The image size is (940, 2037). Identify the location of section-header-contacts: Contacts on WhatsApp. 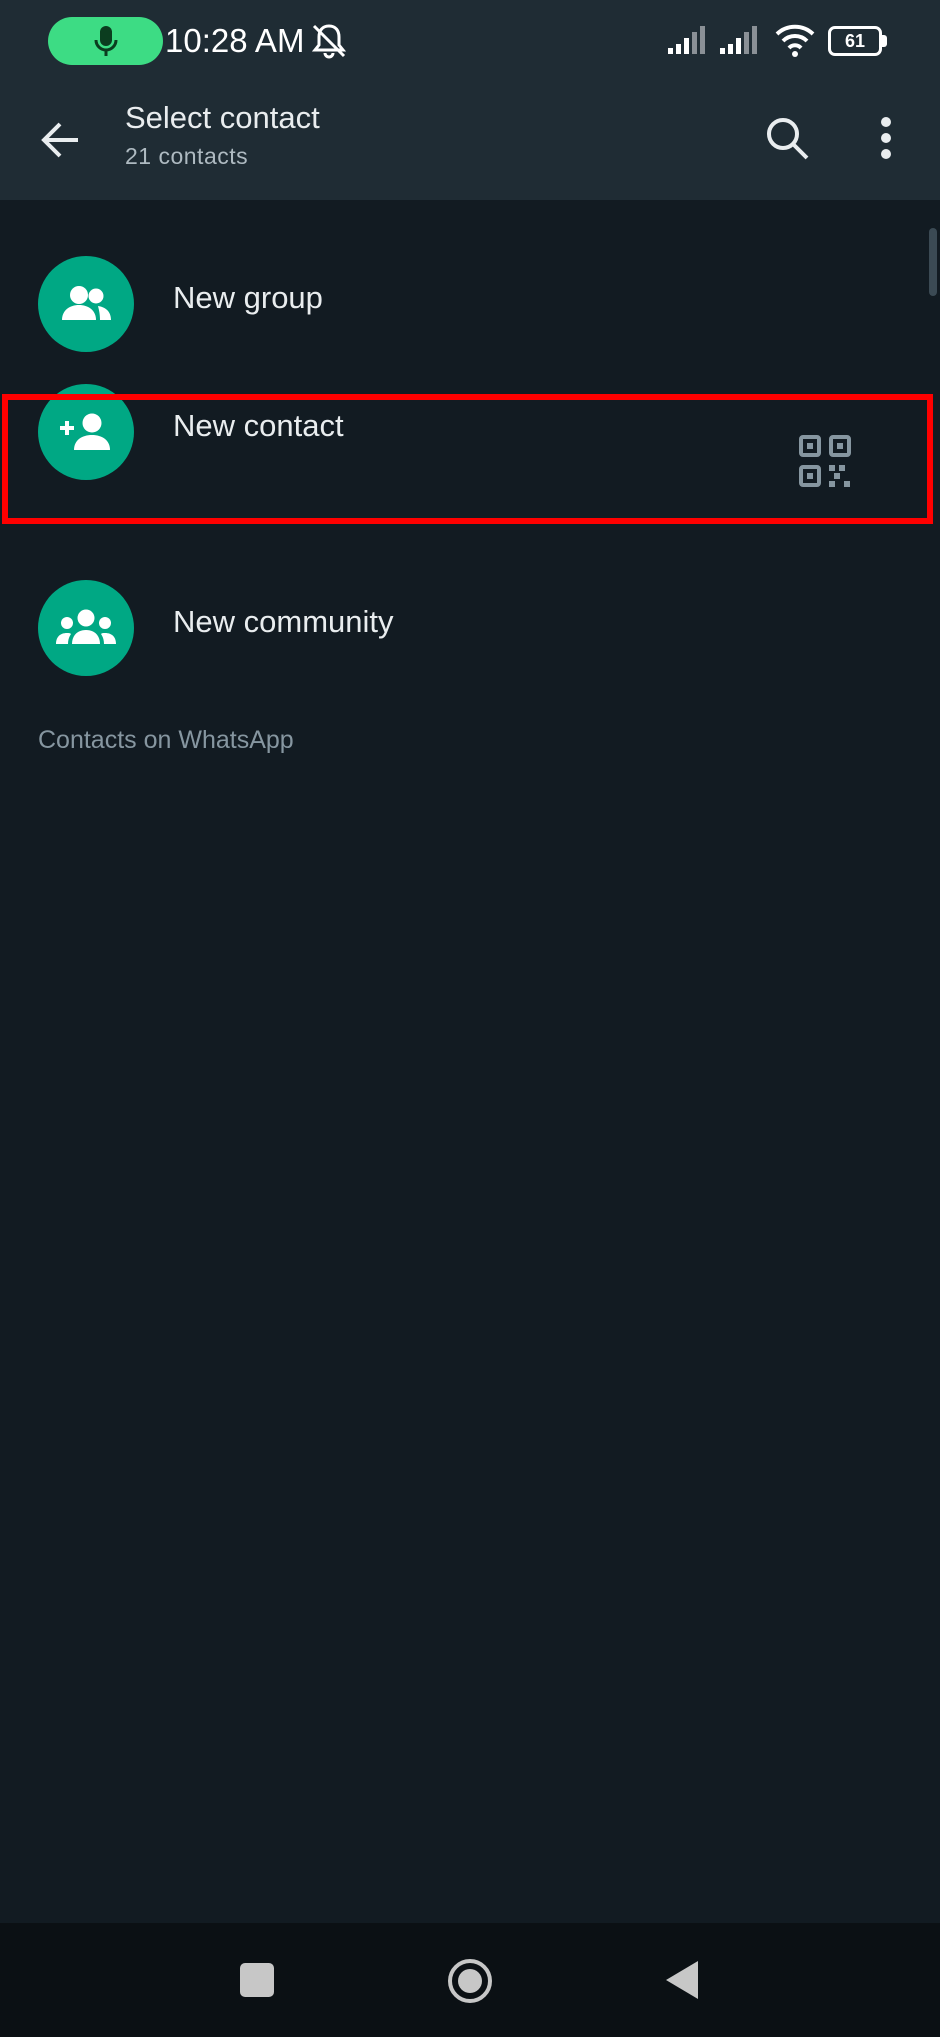
(166, 740).